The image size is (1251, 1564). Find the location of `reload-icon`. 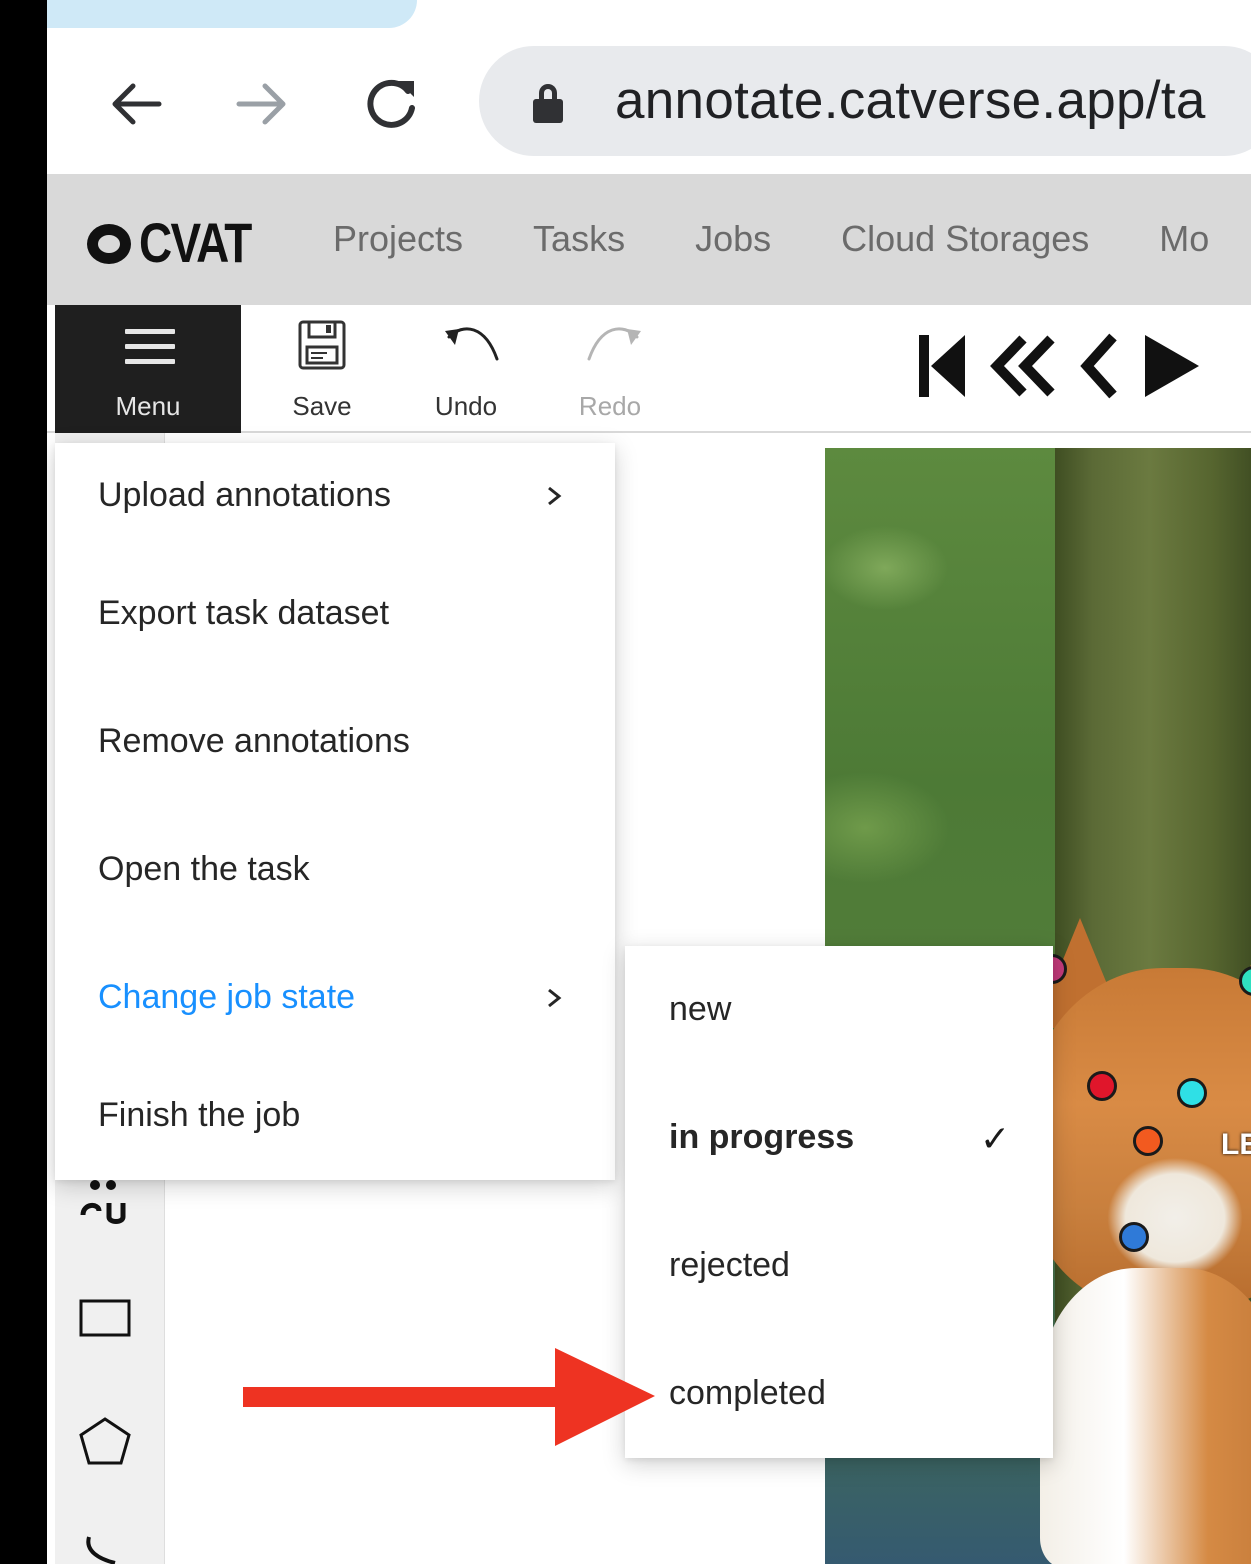

reload-icon is located at coordinates (391, 103).